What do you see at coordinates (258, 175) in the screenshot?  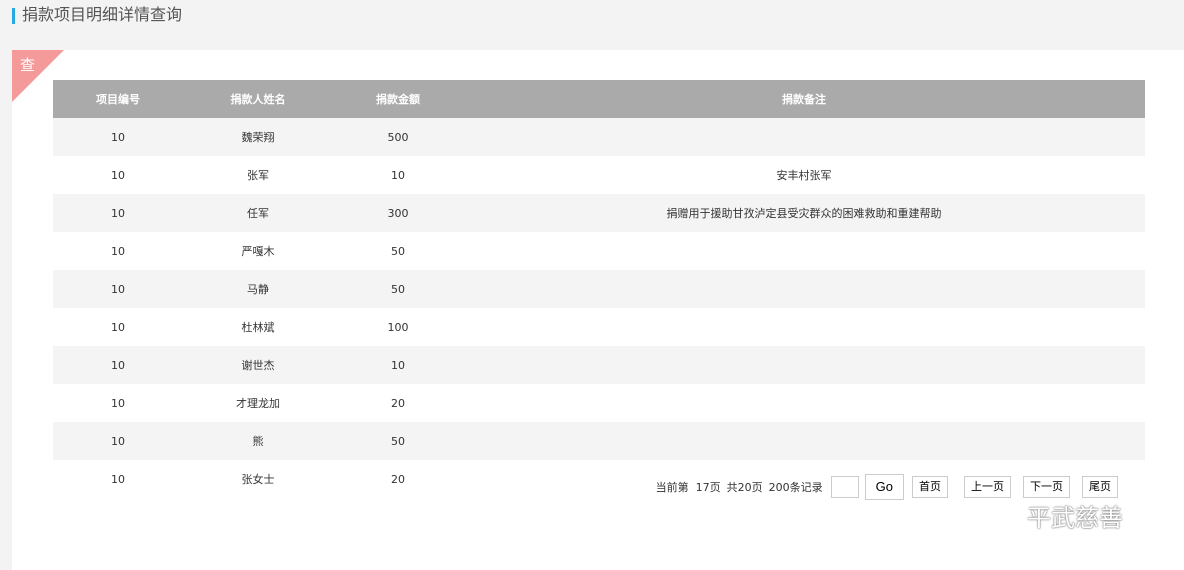 I see `cell-donor: 张军` at bounding box center [258, 175].